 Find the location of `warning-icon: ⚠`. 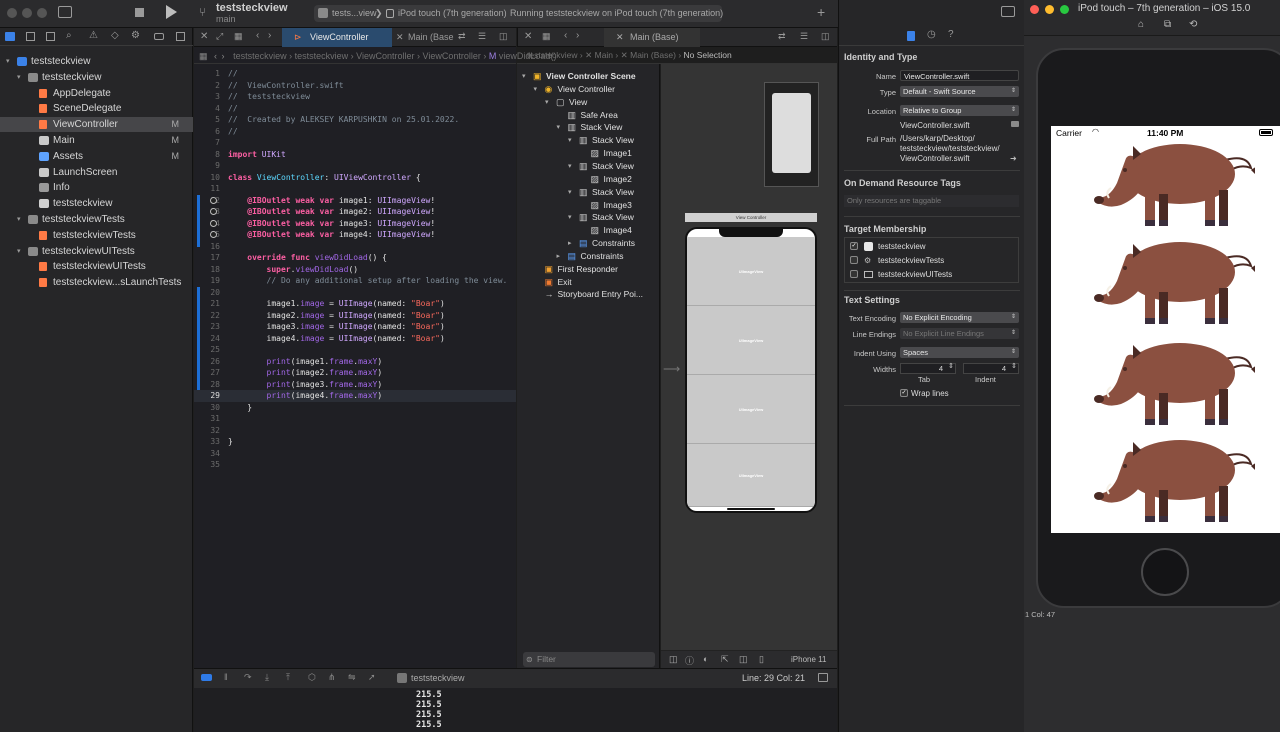

warning-icon: ⚠ is located at coordinates (93, 35).